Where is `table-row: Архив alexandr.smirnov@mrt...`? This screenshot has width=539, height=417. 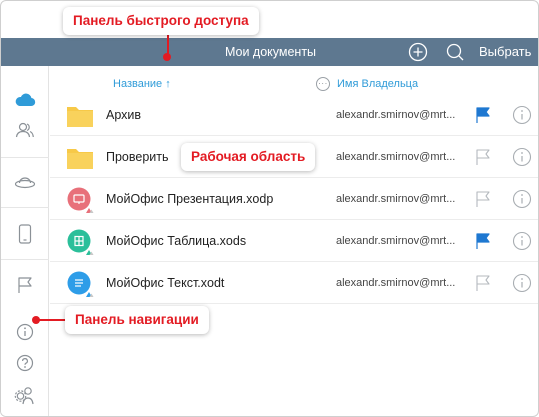 table-row: Архив alexandr.smirnov@mrt... is located at coordinates (294, 115).